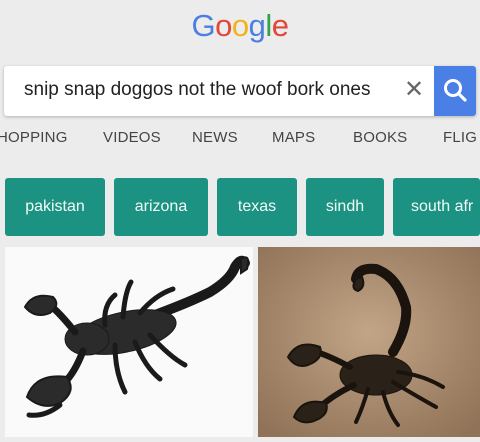 This screenshot has width=480, height=442. I want to click on chip-pakistan: pakistan, so click(55, 207).